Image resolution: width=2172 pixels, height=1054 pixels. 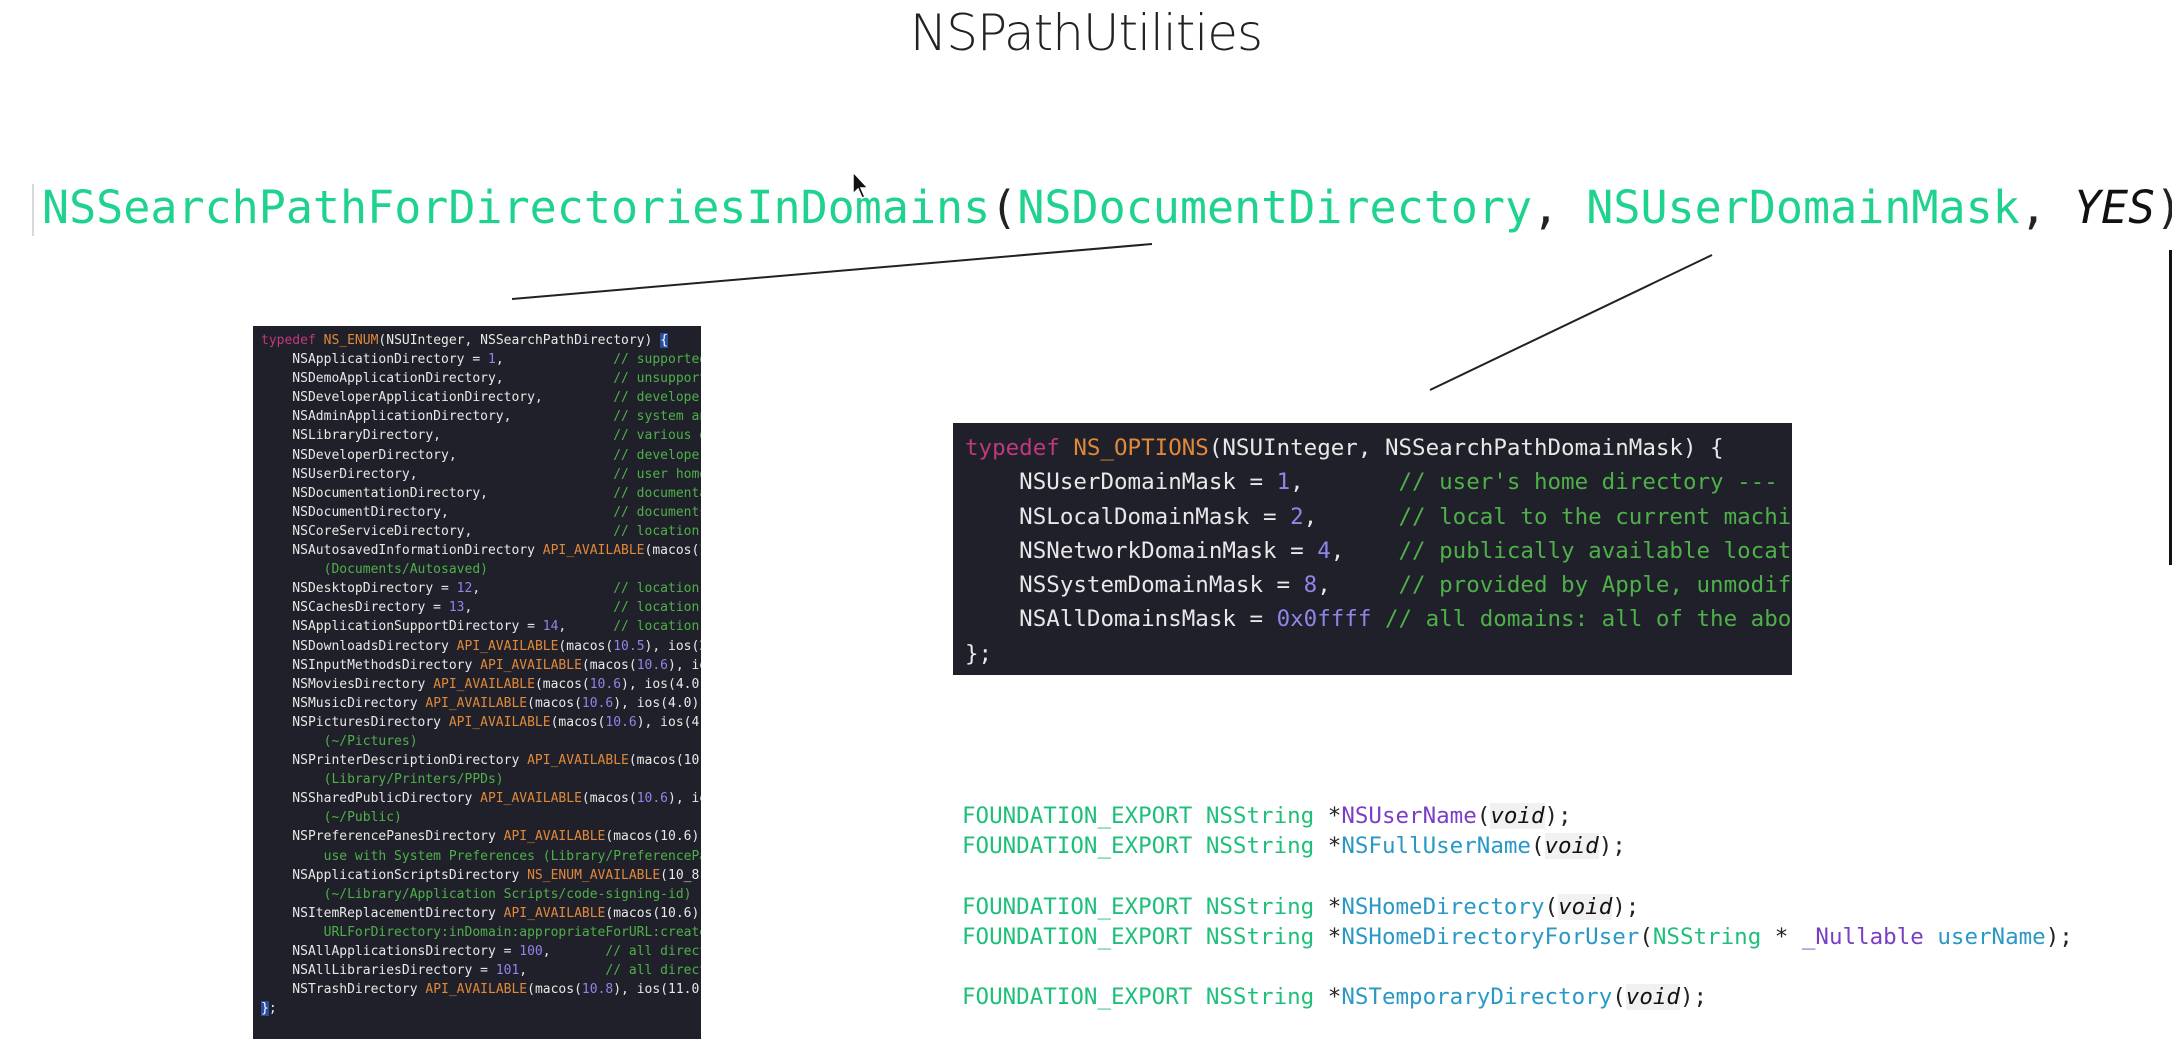 What do you see at coordinates (1571, 322) in the screenshot?
I see `connector-domain-mask` at bounding box center [1571, 322].